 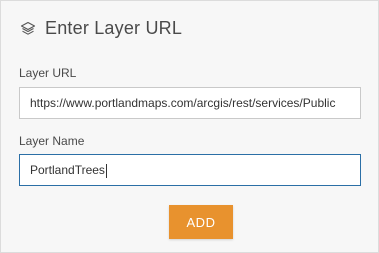 What do you see at coordinates (28, 29) in the screenshot?
I see `layers-icon` at bounding box center [28, 29].